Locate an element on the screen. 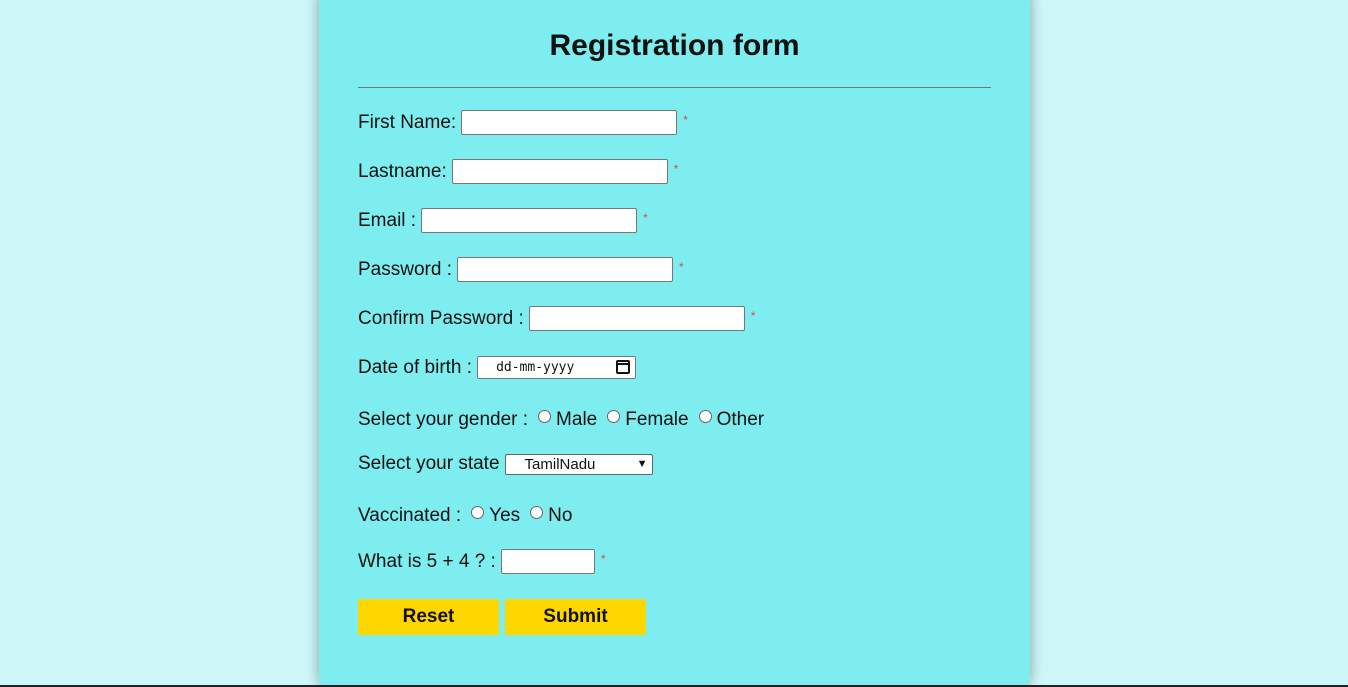 The height and width of the screenshot is (687, 1348). gender-row: Select your gender : Male Female Other is located at coordinates (563, 420).